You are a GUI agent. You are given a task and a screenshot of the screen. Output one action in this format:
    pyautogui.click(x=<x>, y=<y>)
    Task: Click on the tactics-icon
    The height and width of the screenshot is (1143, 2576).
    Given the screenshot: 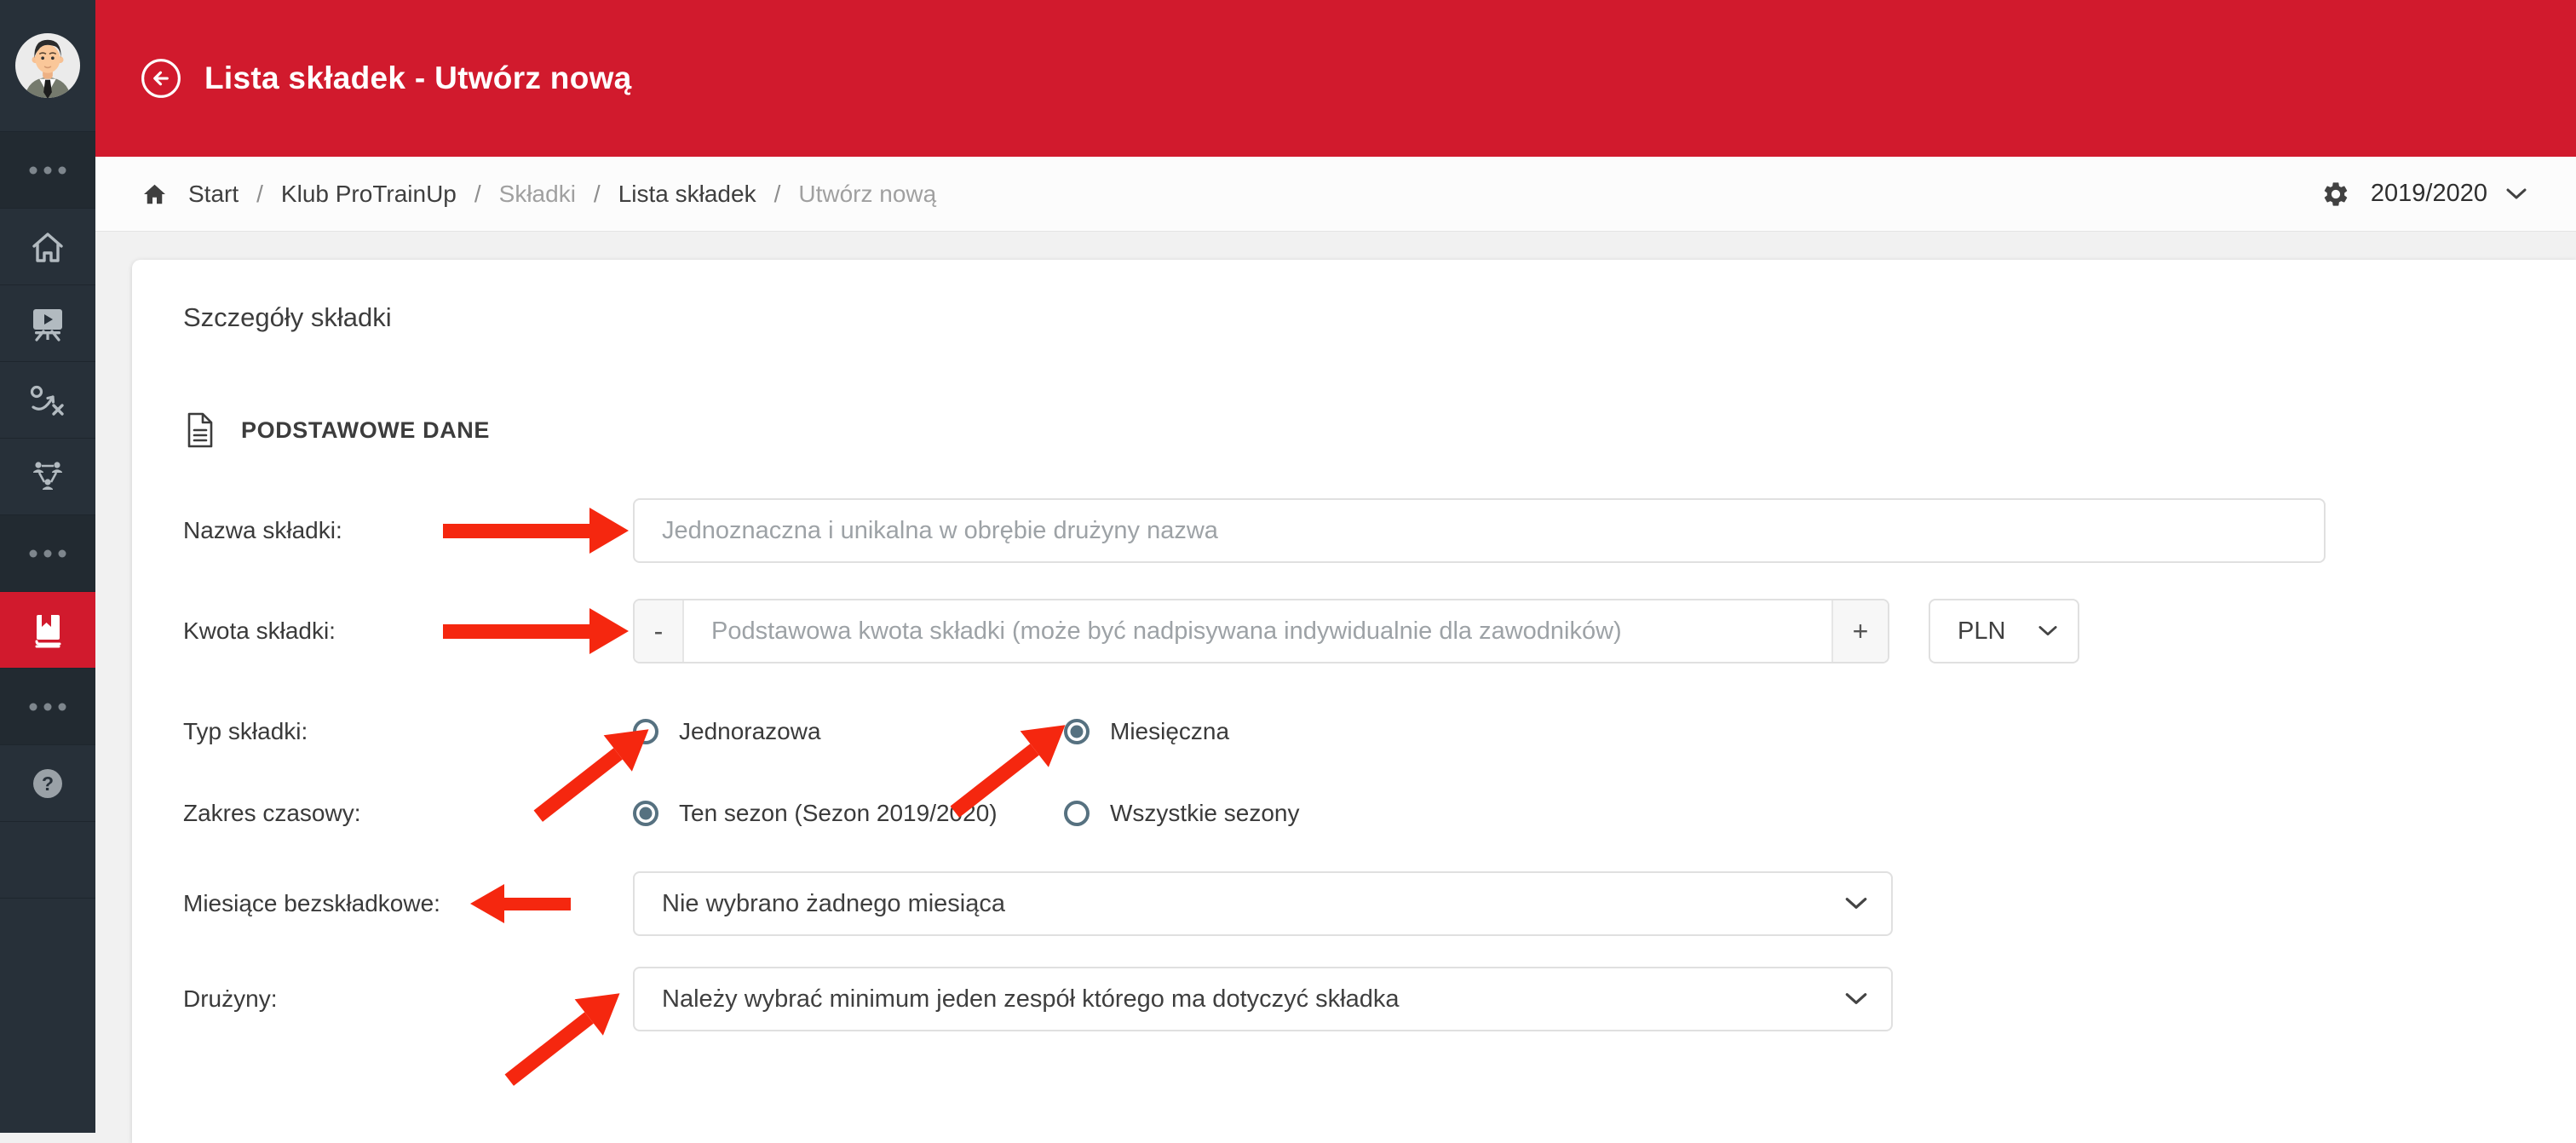 What is the action you would take?
    pyautogui.click(x=47, y=400)
    